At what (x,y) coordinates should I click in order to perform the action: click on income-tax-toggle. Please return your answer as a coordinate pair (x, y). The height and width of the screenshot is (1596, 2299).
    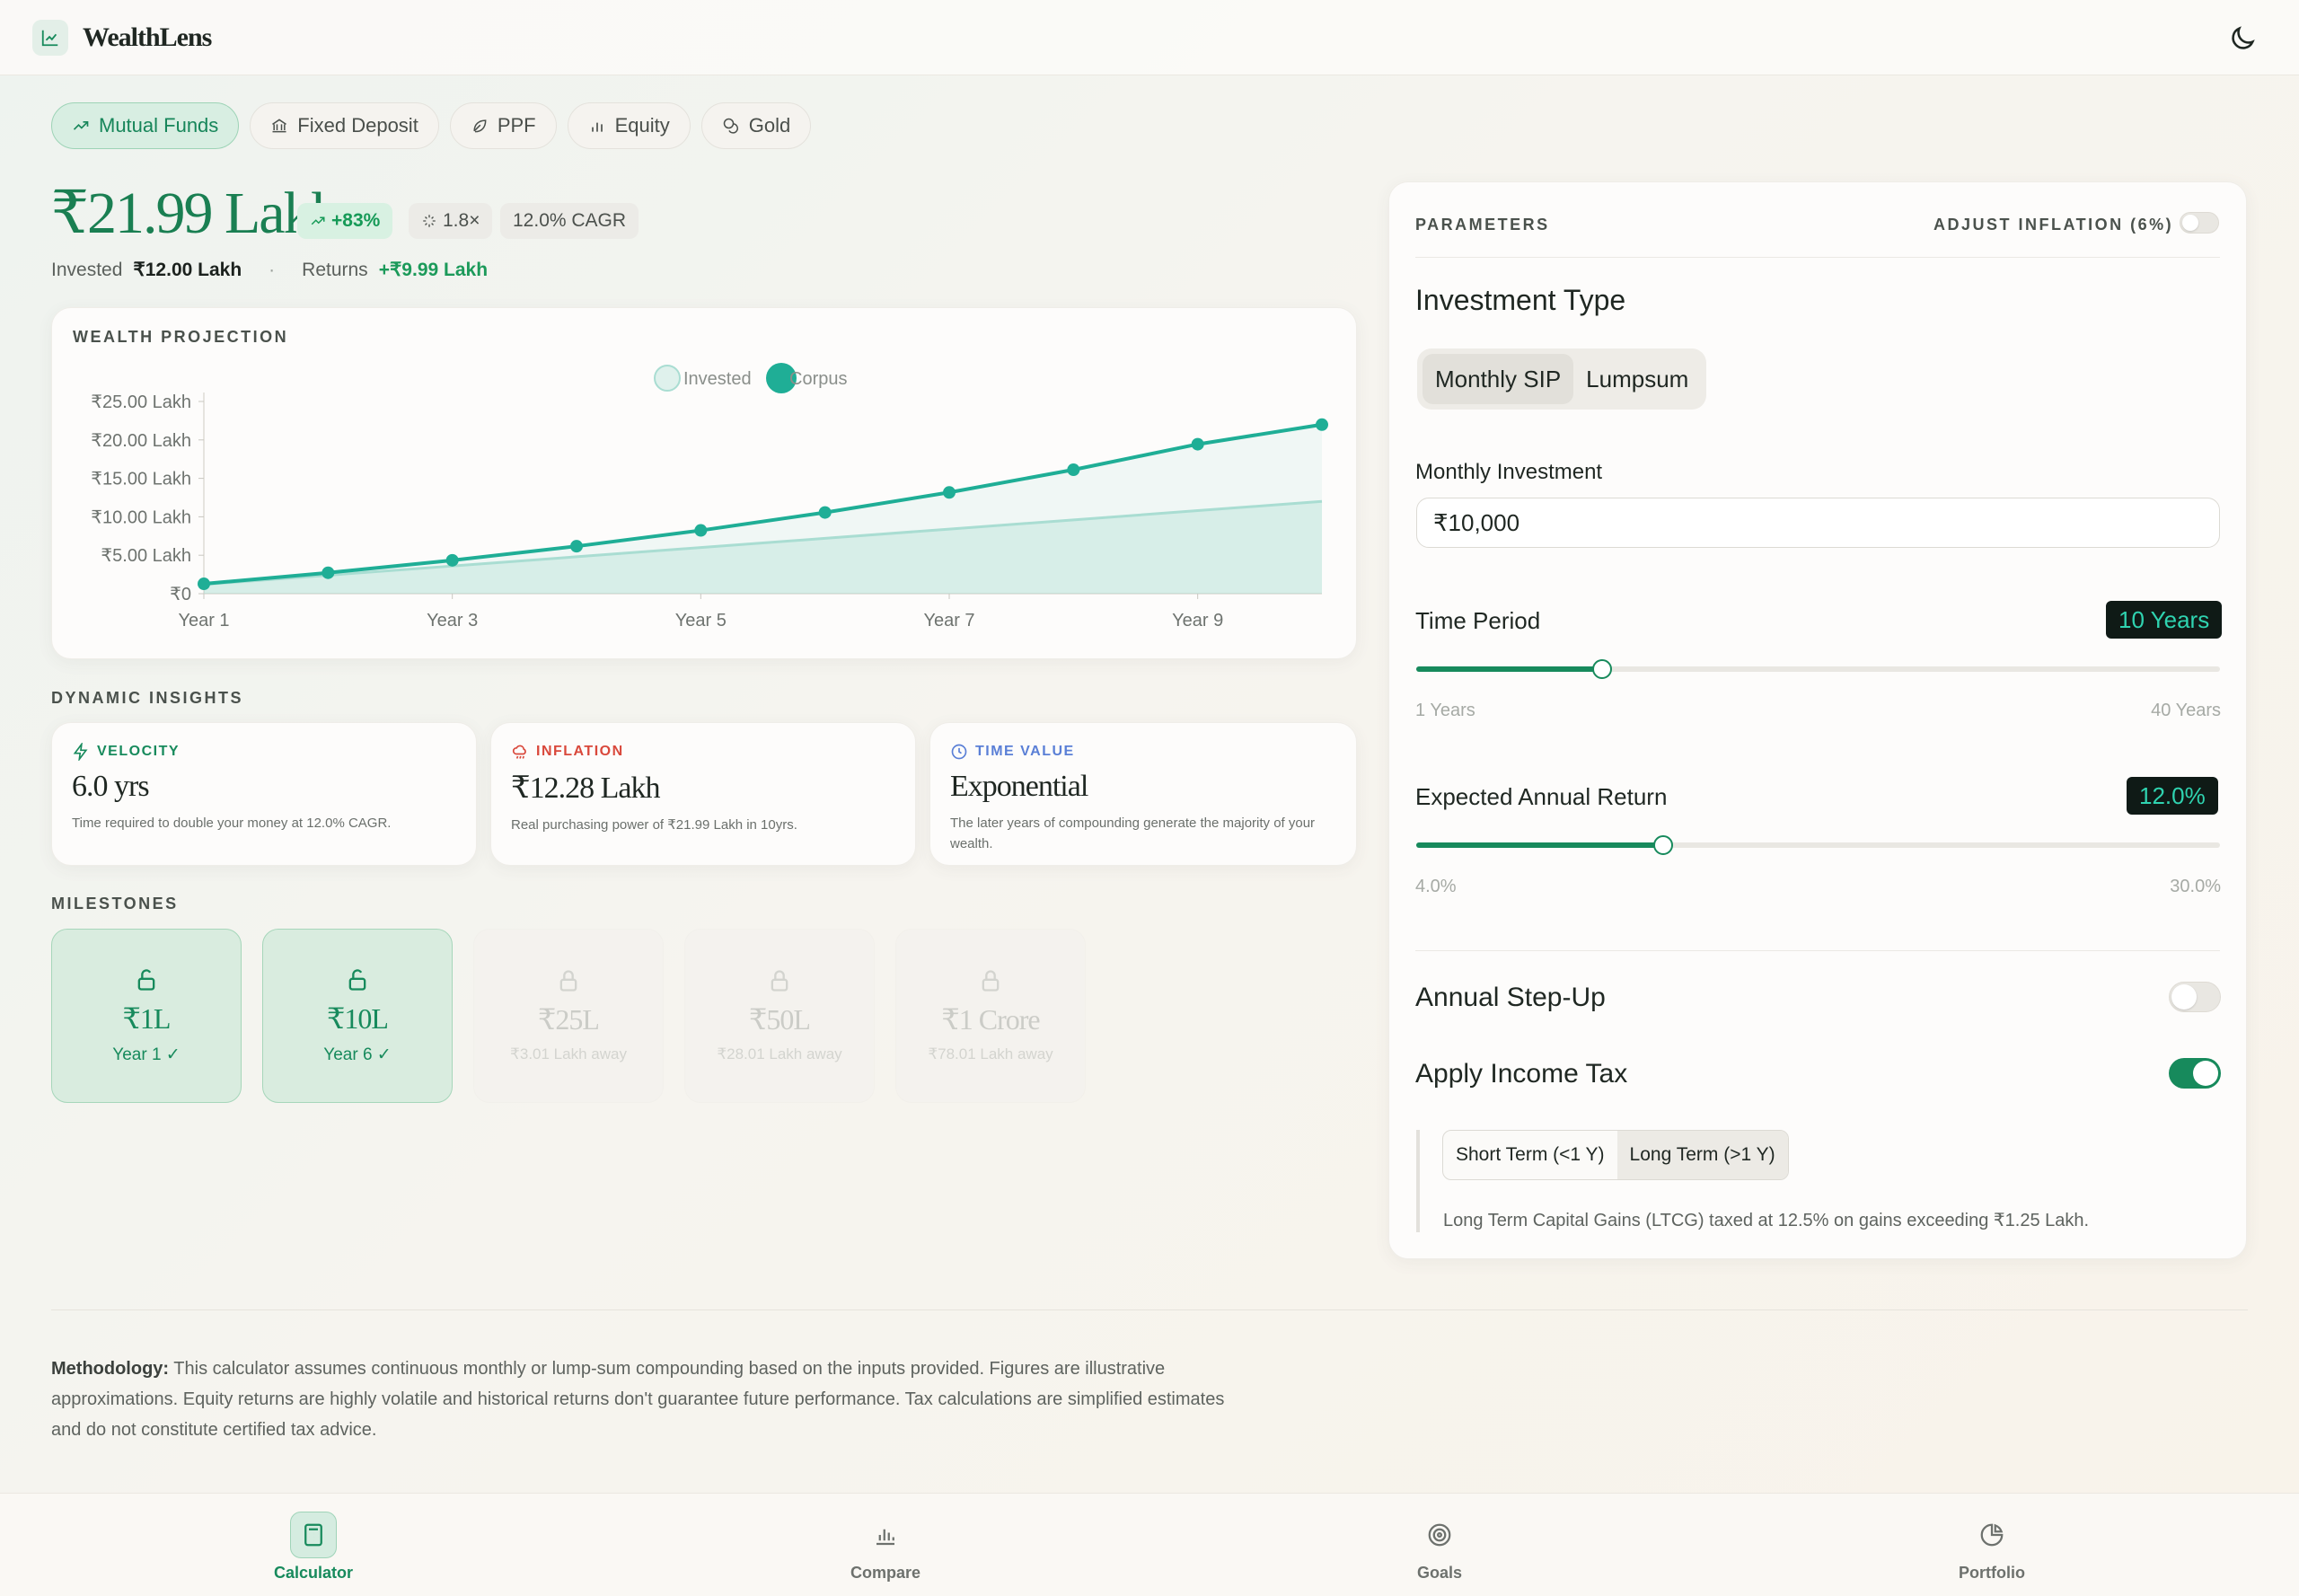
    Looking at the image, I should click on (2195, 1073).